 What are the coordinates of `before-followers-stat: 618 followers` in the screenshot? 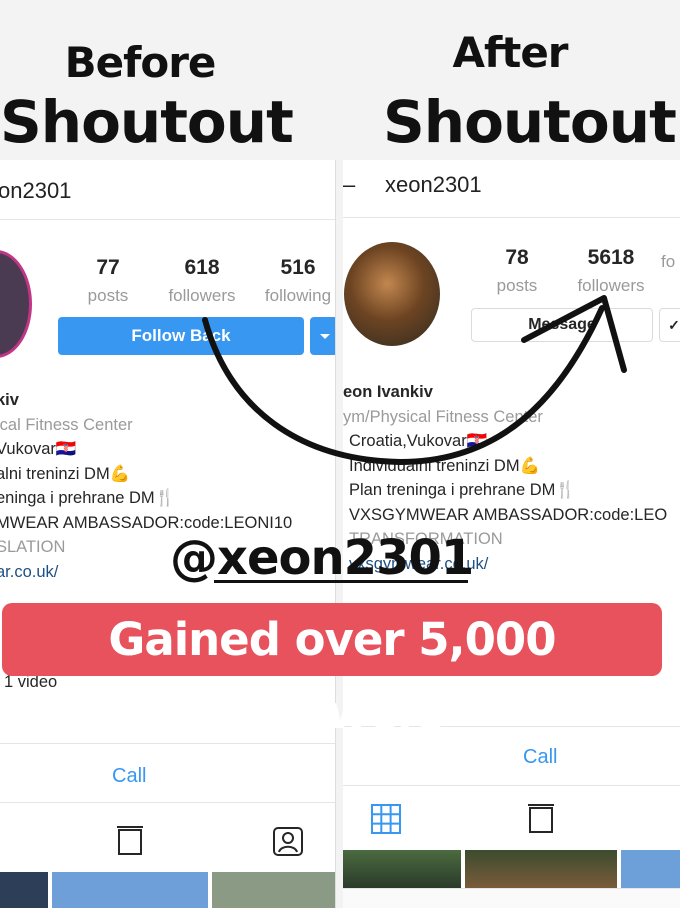 It's located at (202, 281).